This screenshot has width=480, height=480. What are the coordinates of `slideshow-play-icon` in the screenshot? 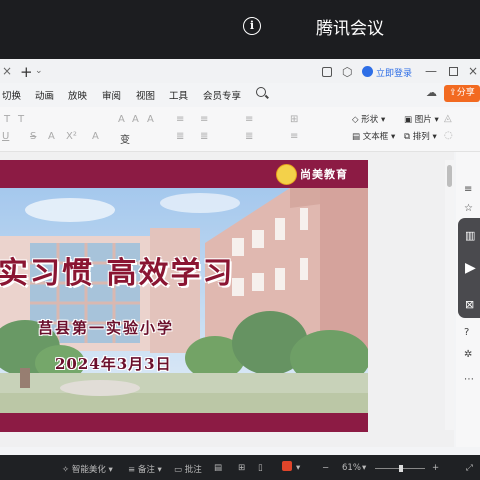 It's located at (287, 466).